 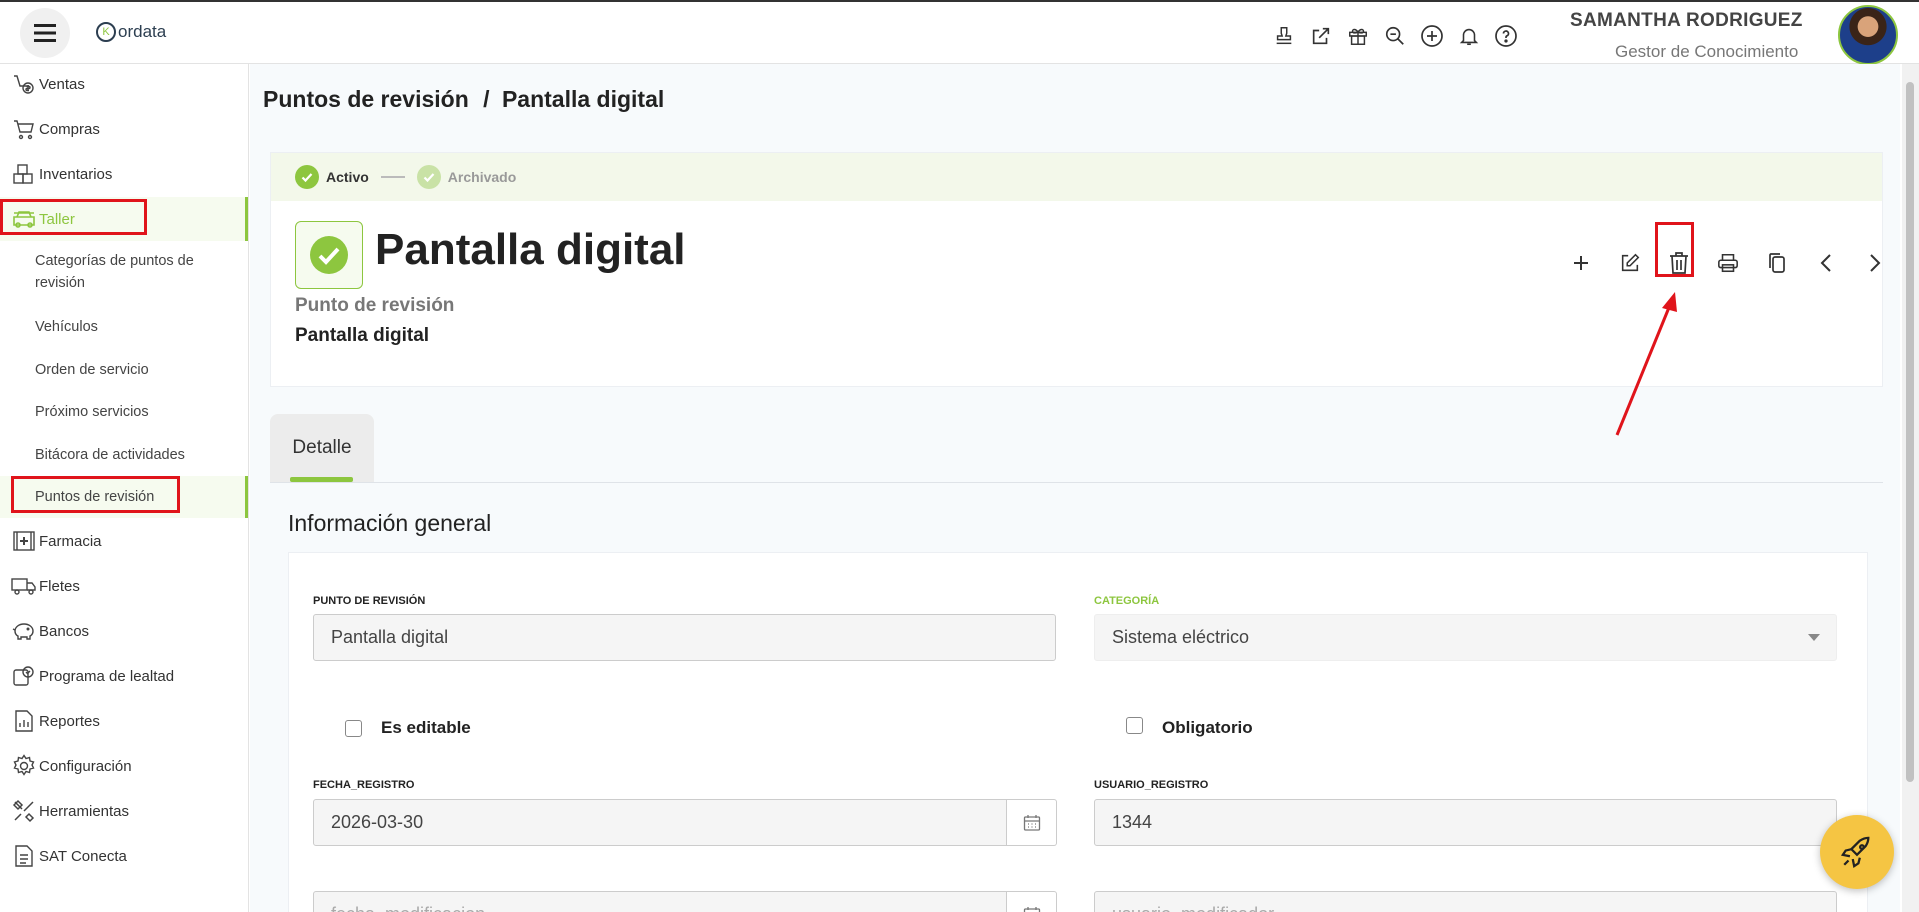 I want to click on sidebar-item-inventarios: Inventarios, so click(x=124, y=174).